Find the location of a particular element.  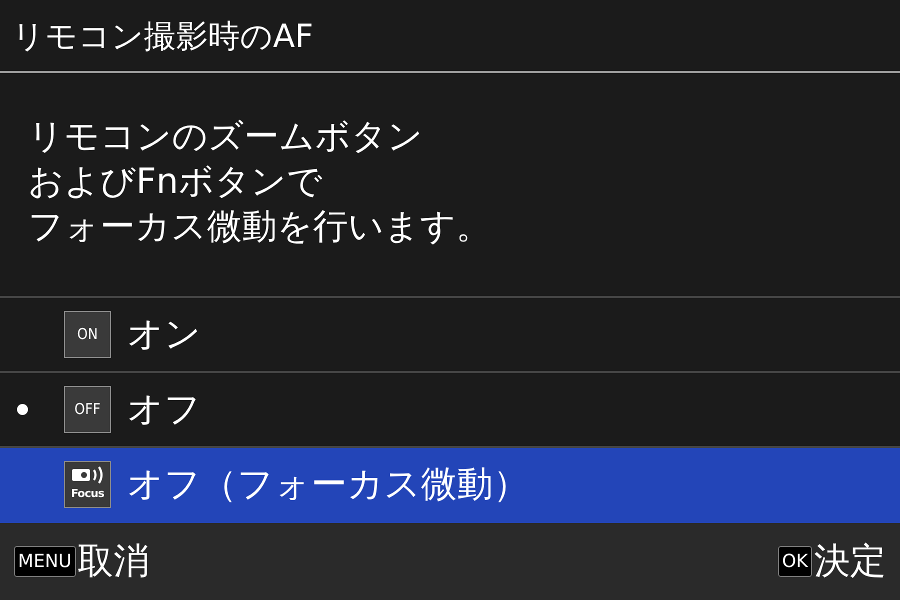

description-line: およびFnボタンで is located at coordinates (176, 182).